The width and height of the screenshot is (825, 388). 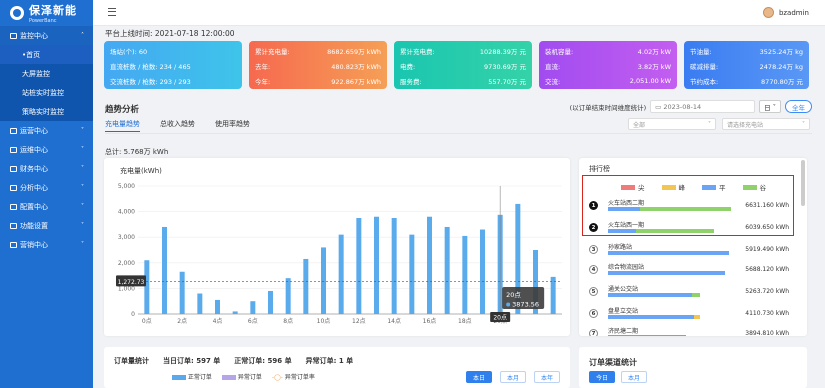 I want to click on date-picker: ▭ 2023-08-14, so click(x=703, y=106).